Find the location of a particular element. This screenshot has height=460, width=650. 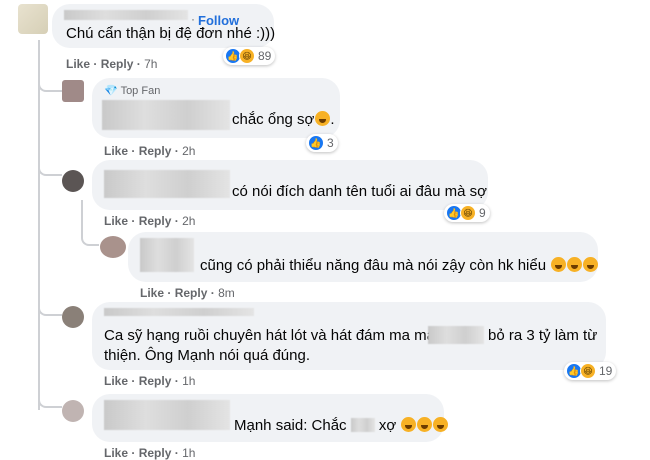

comment-actions: Like · Reply · 8m is located at coordinates (187, 293).